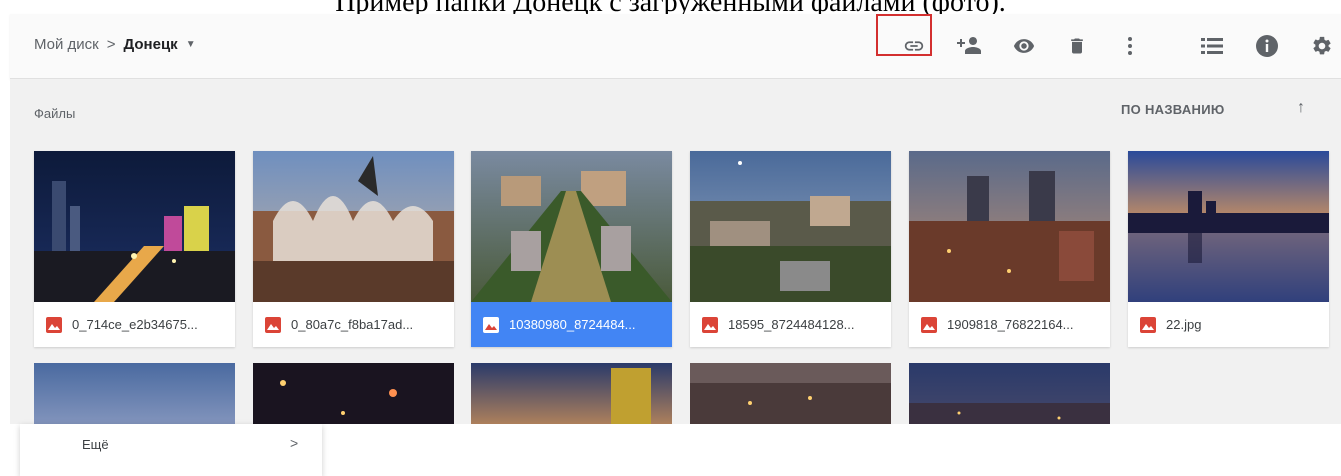 The image size is (1341, 476). What do you see at coordinates (1301, 108) in the screenshot?
I see `arrow-up-icon: ↑` at bounding box center [1301, 108].